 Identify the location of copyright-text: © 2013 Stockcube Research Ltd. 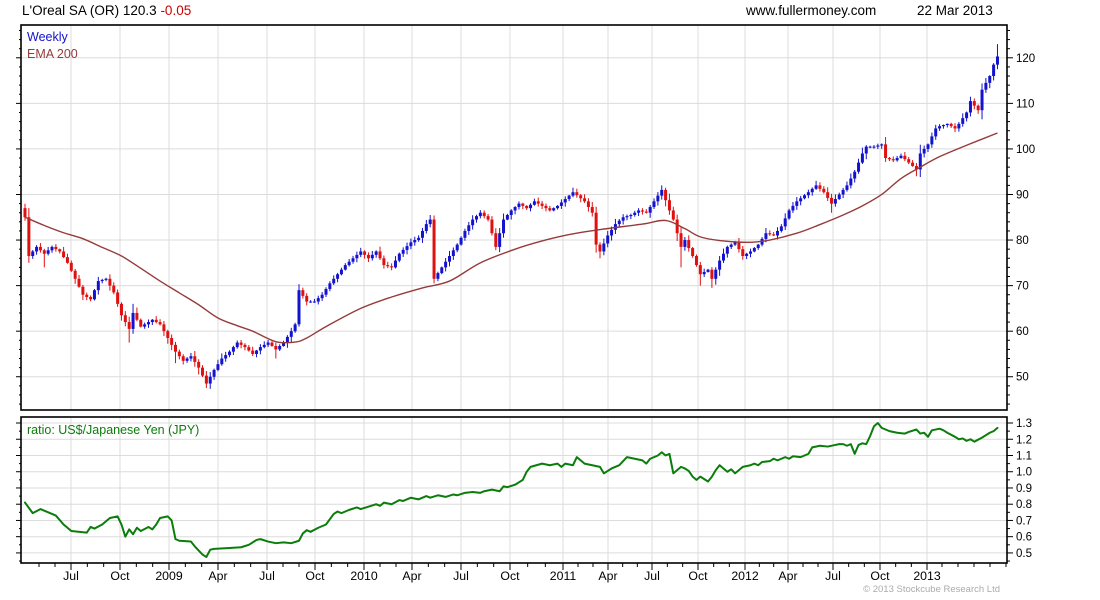
(931, 589).